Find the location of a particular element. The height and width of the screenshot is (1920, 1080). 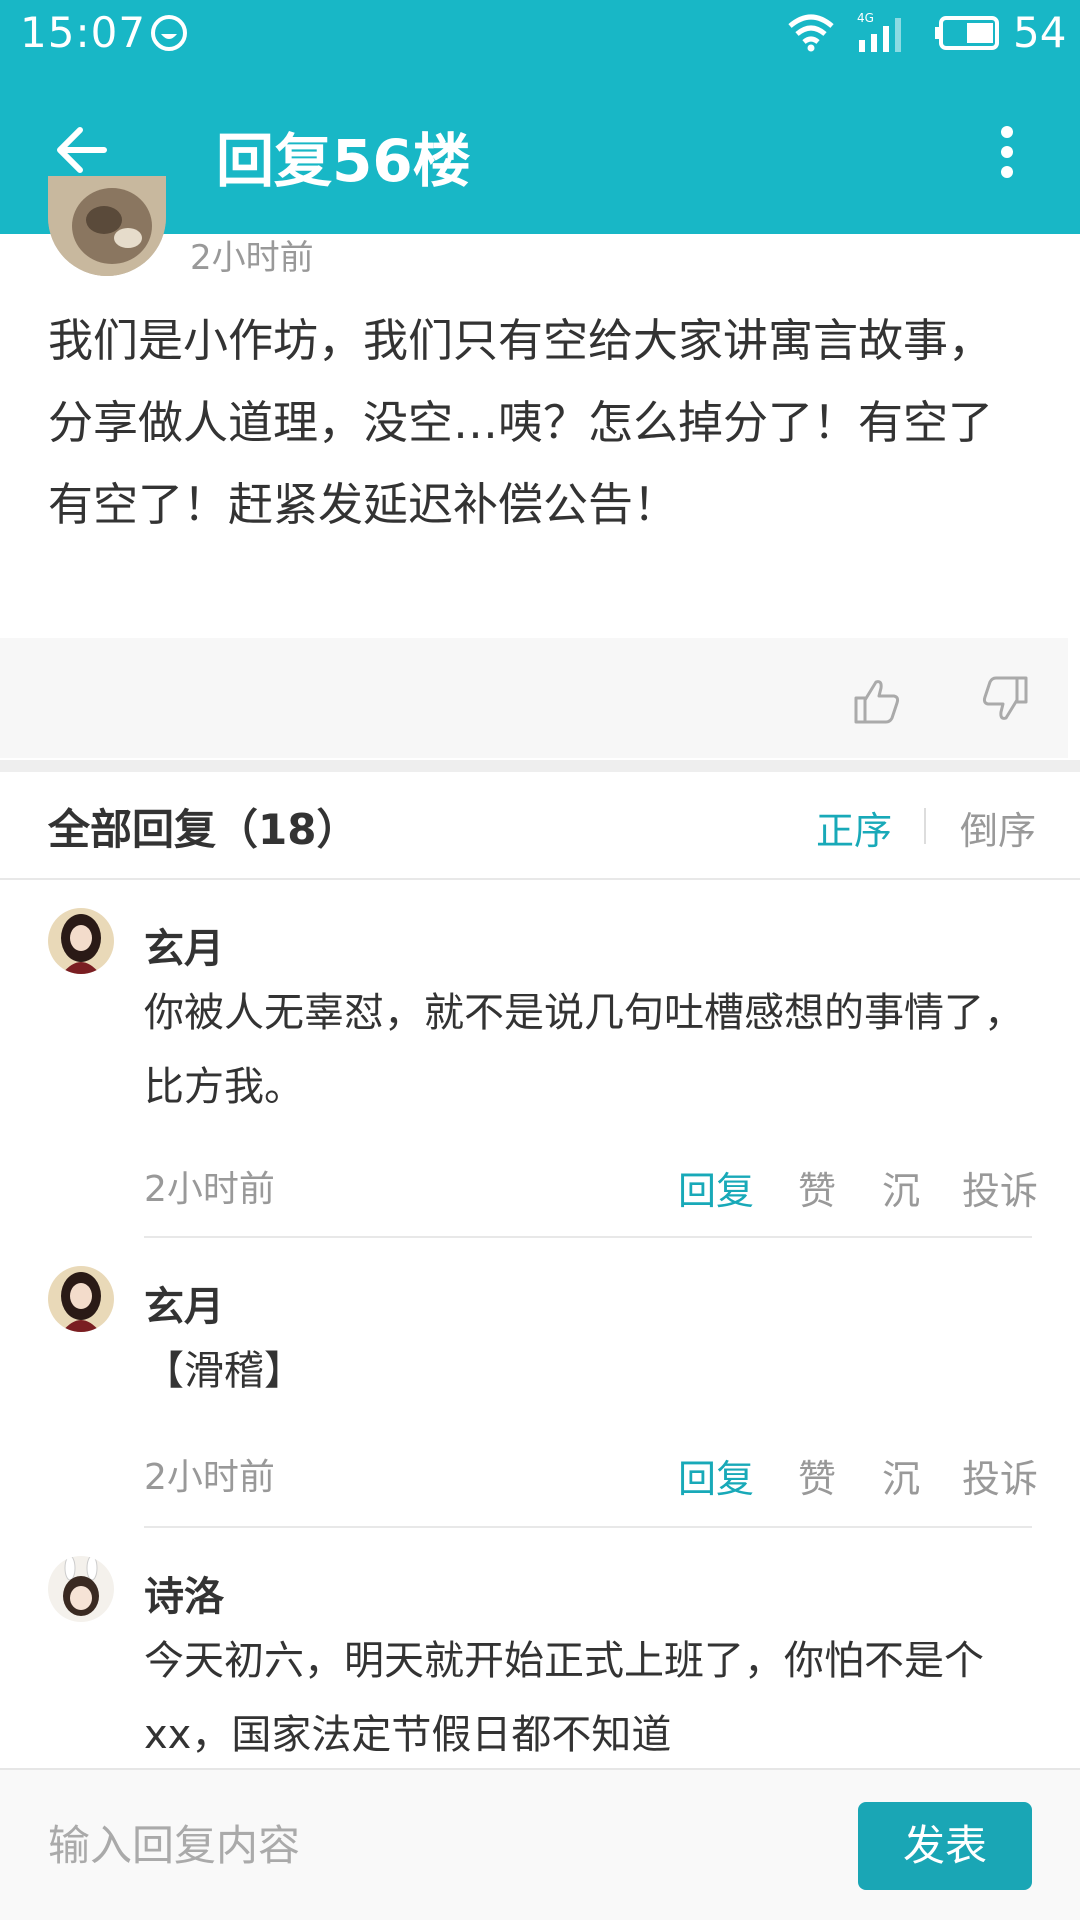

reply-content: 【滑稽】 is located at coordinates (224, 1371).